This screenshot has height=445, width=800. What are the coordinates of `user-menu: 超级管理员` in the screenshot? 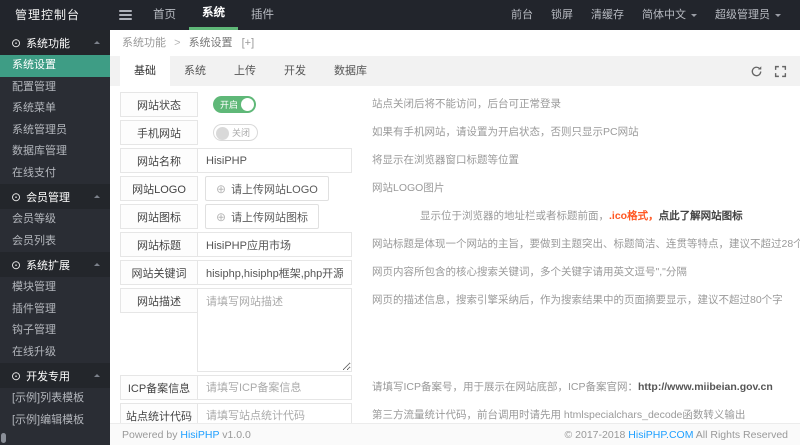 It's located at (748, 15).